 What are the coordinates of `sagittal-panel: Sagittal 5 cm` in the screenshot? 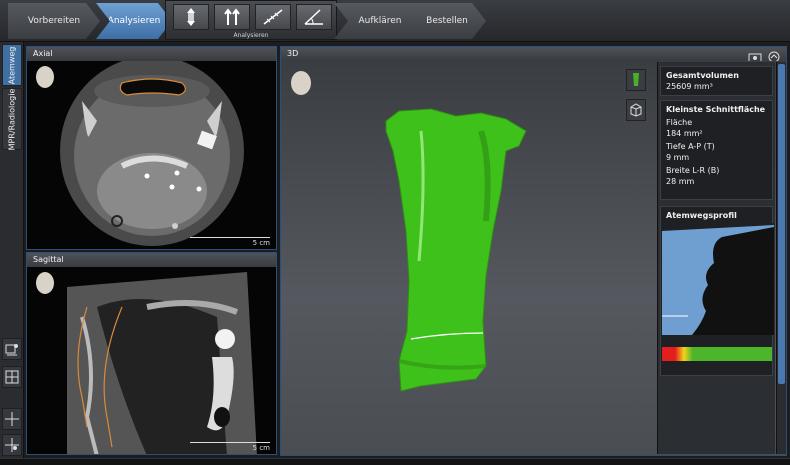 It's located at (151, 353).